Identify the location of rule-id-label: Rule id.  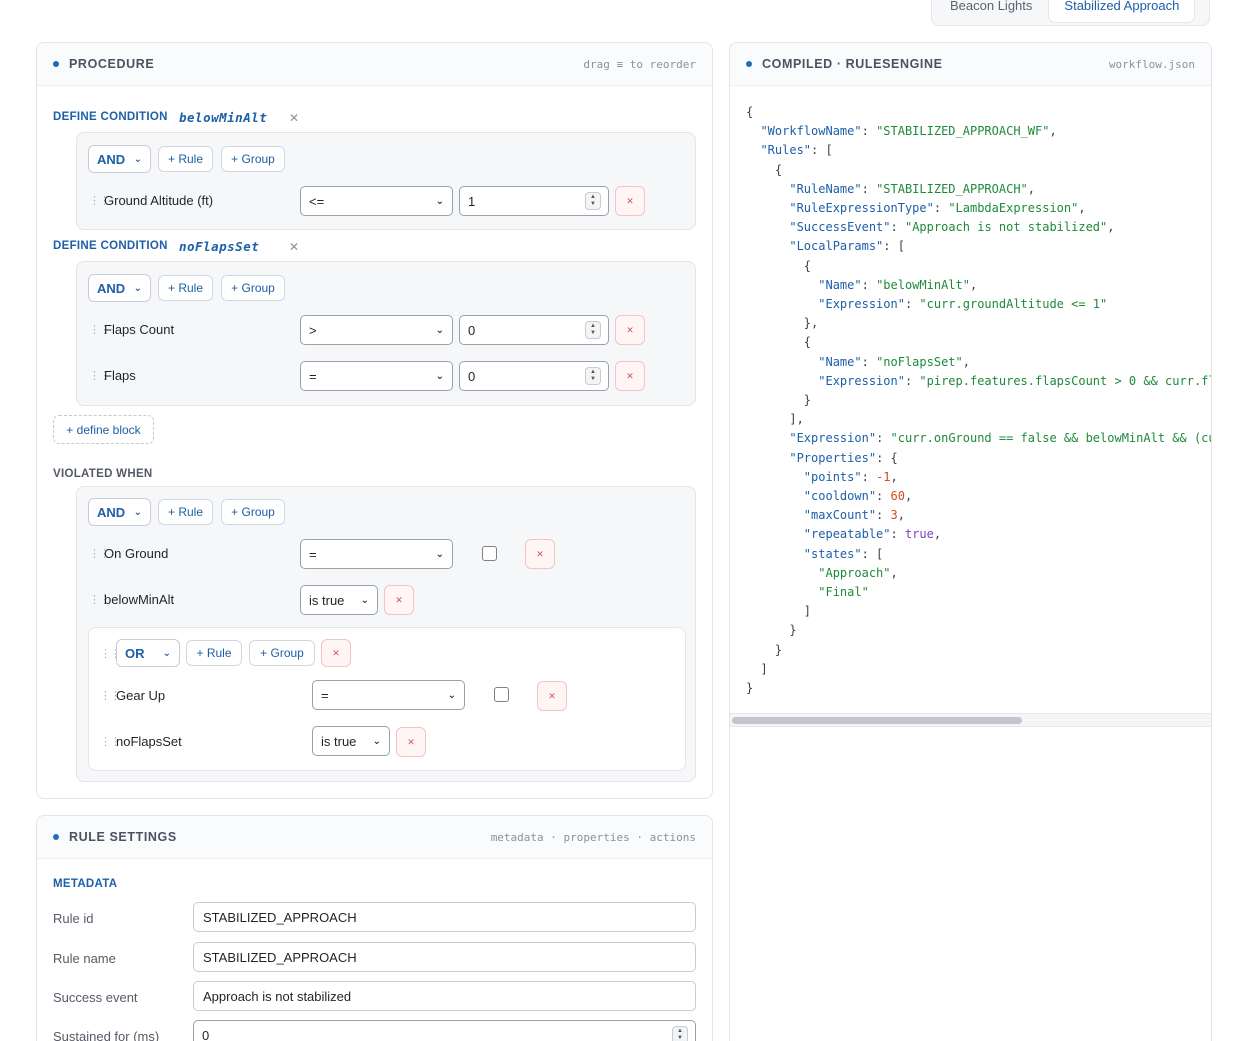
(73, 918).